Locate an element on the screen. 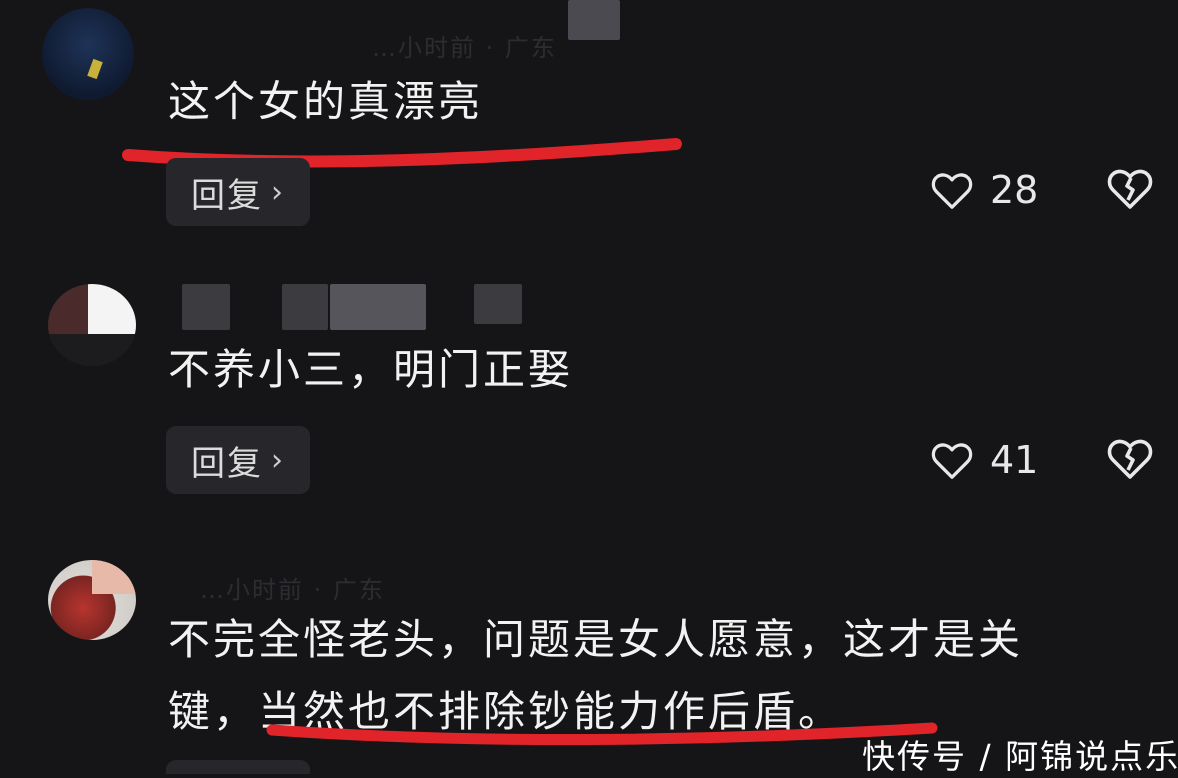  like-count: 28 is located at coordinates (1014, 190).